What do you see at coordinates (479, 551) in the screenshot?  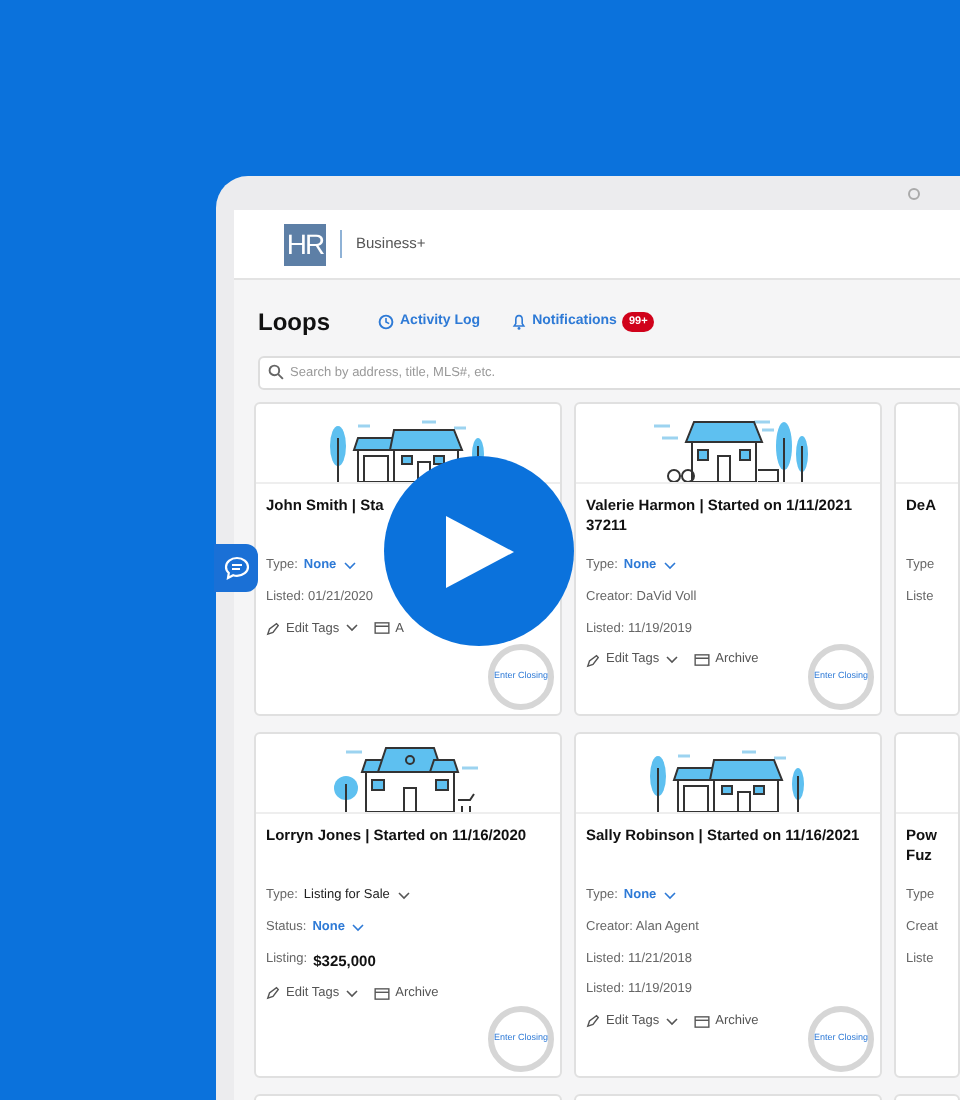 I see `play-icon` at bounding box center [479, 551].